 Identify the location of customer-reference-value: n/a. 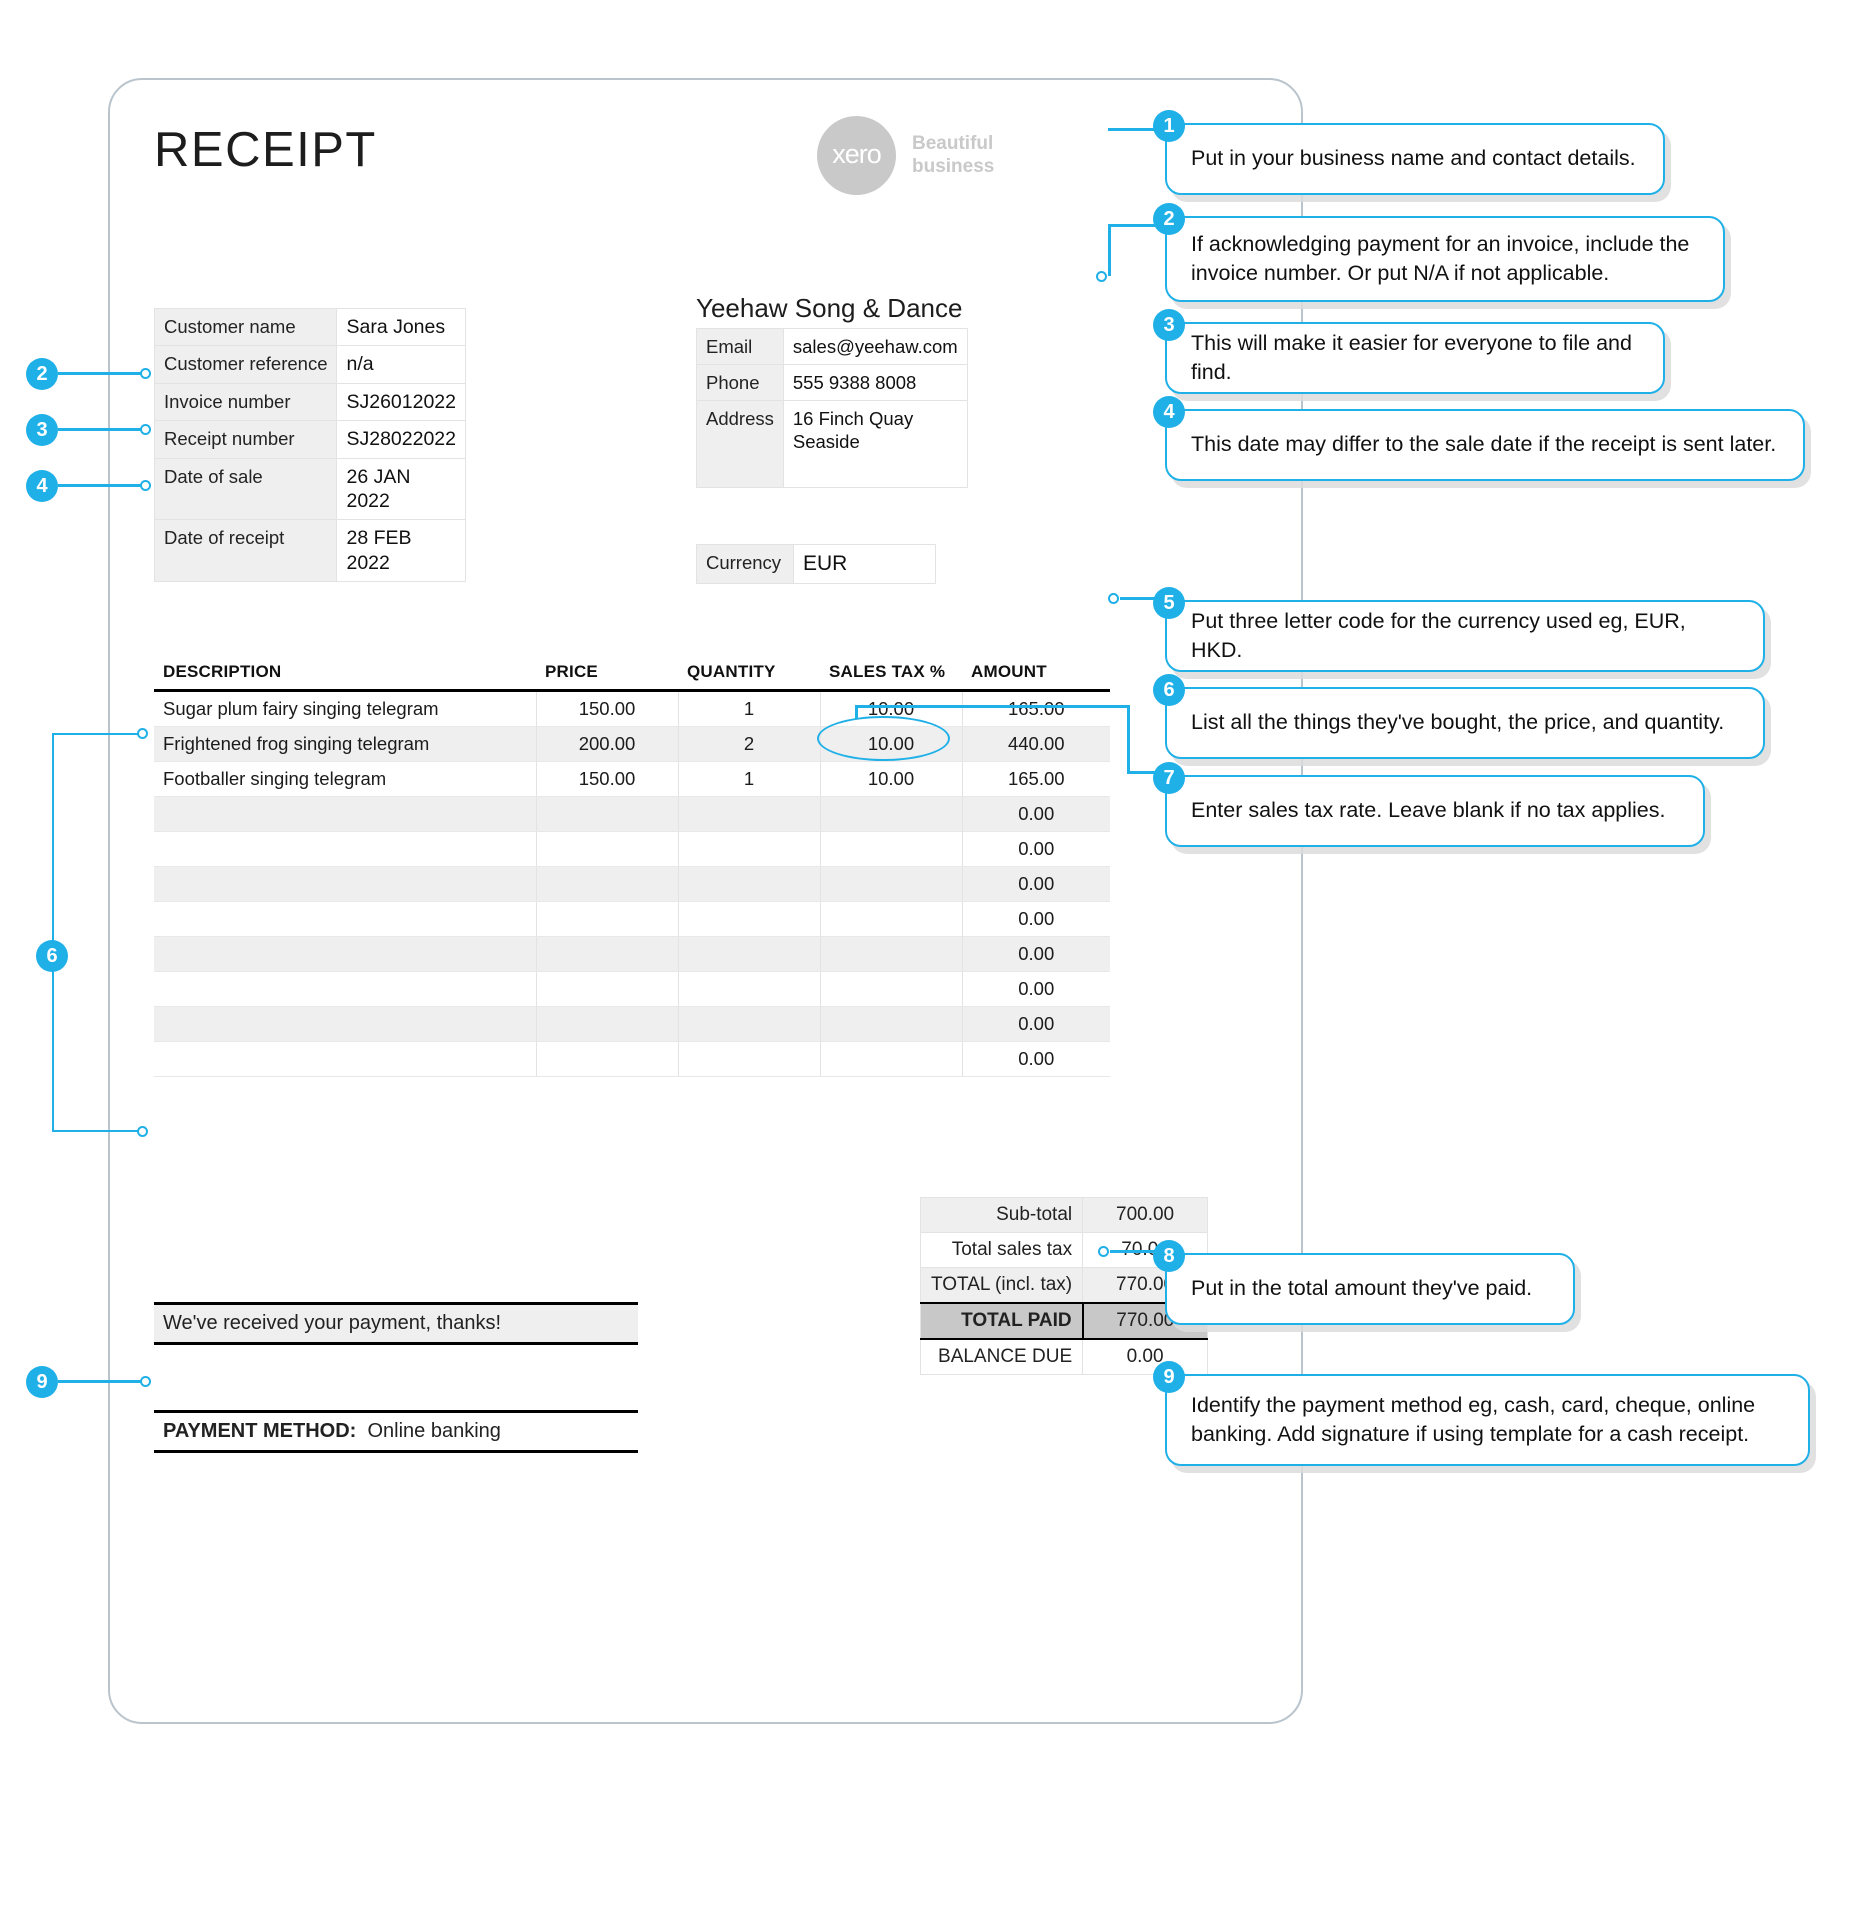
(401, 364).